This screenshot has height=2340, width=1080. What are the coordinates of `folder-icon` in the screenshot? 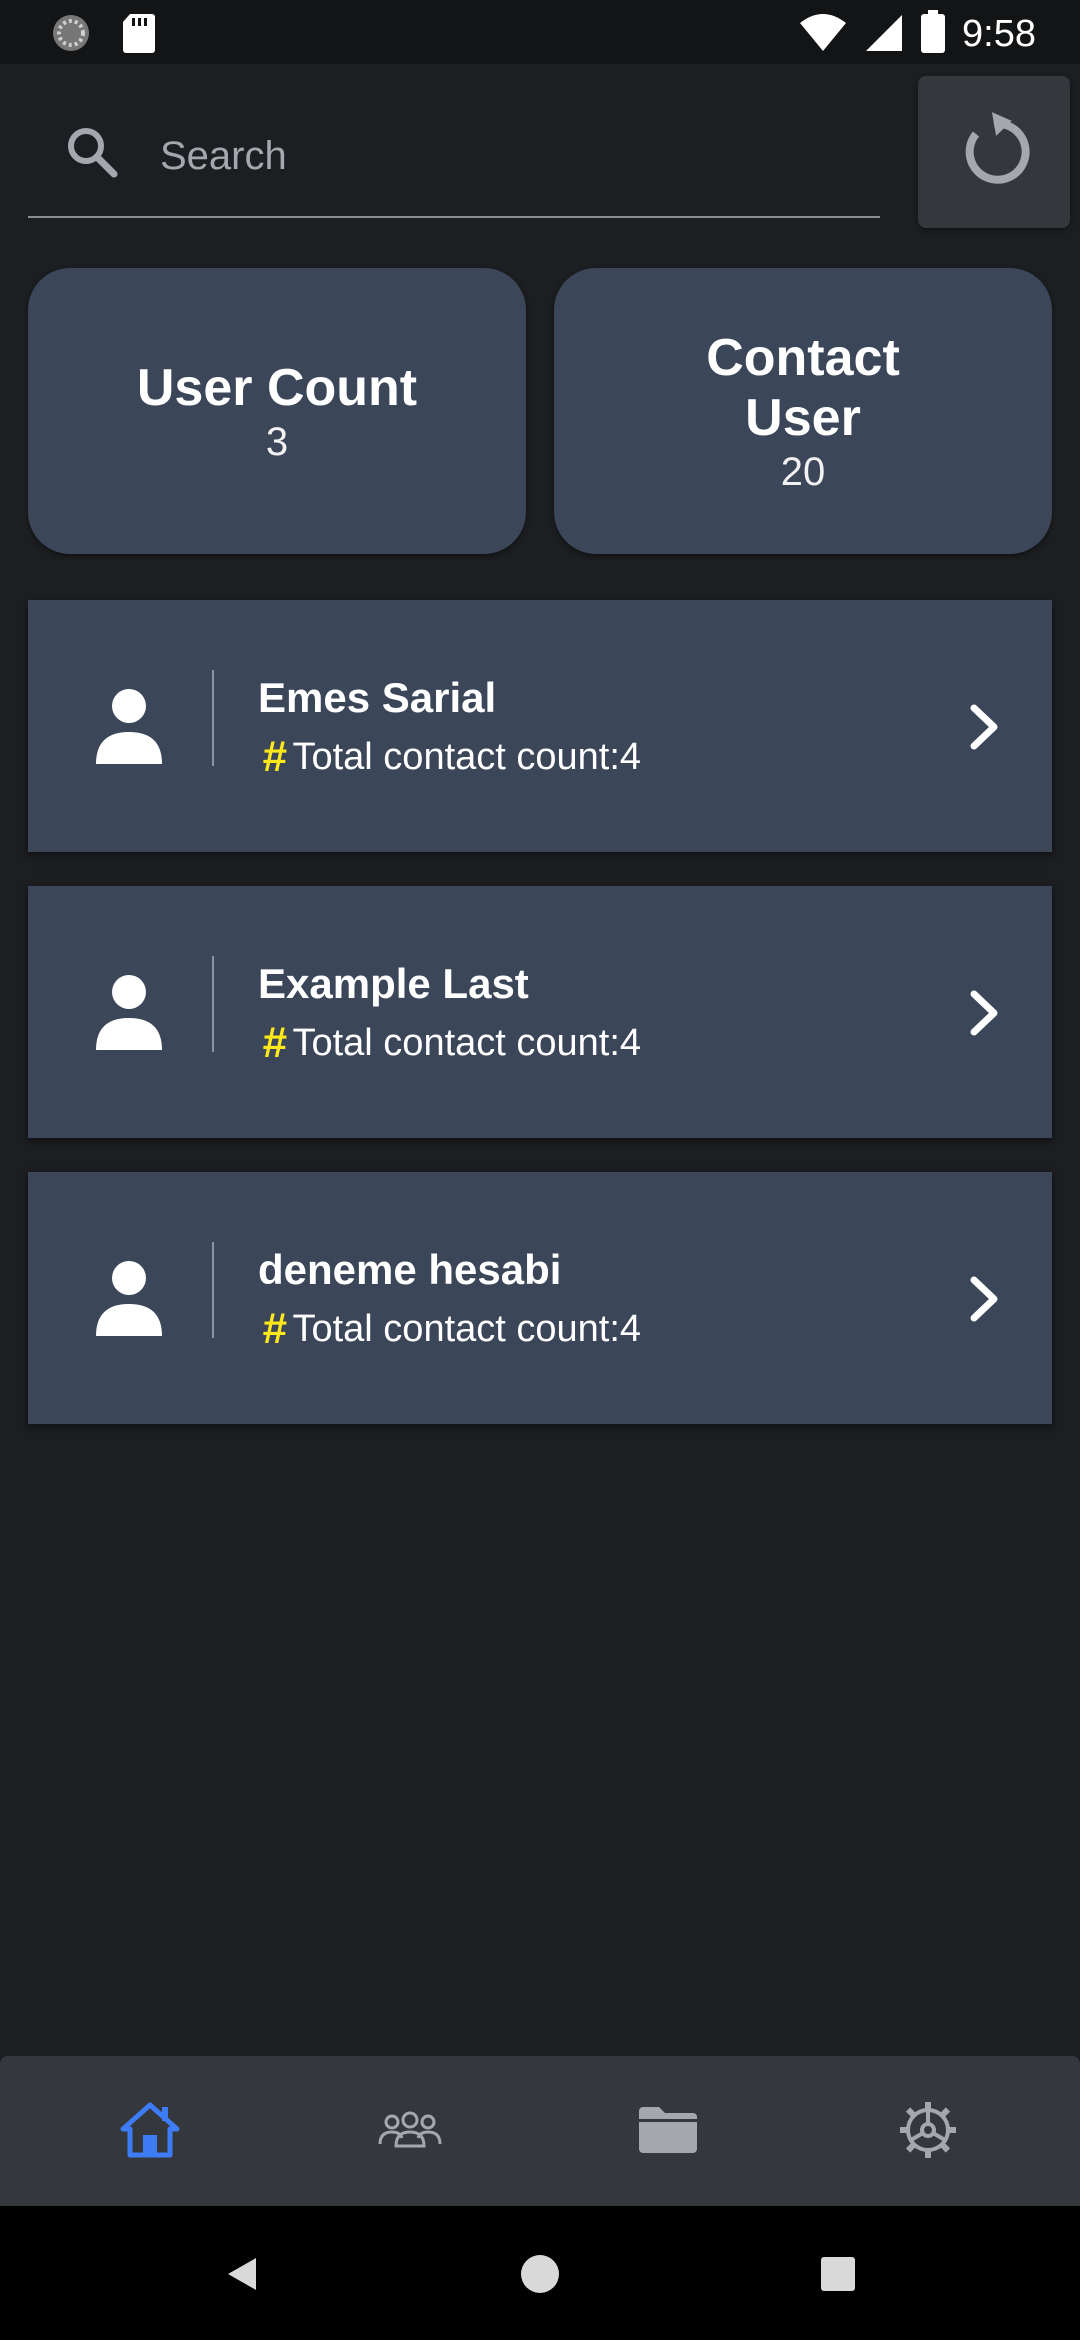 It's located at (668, 2132).